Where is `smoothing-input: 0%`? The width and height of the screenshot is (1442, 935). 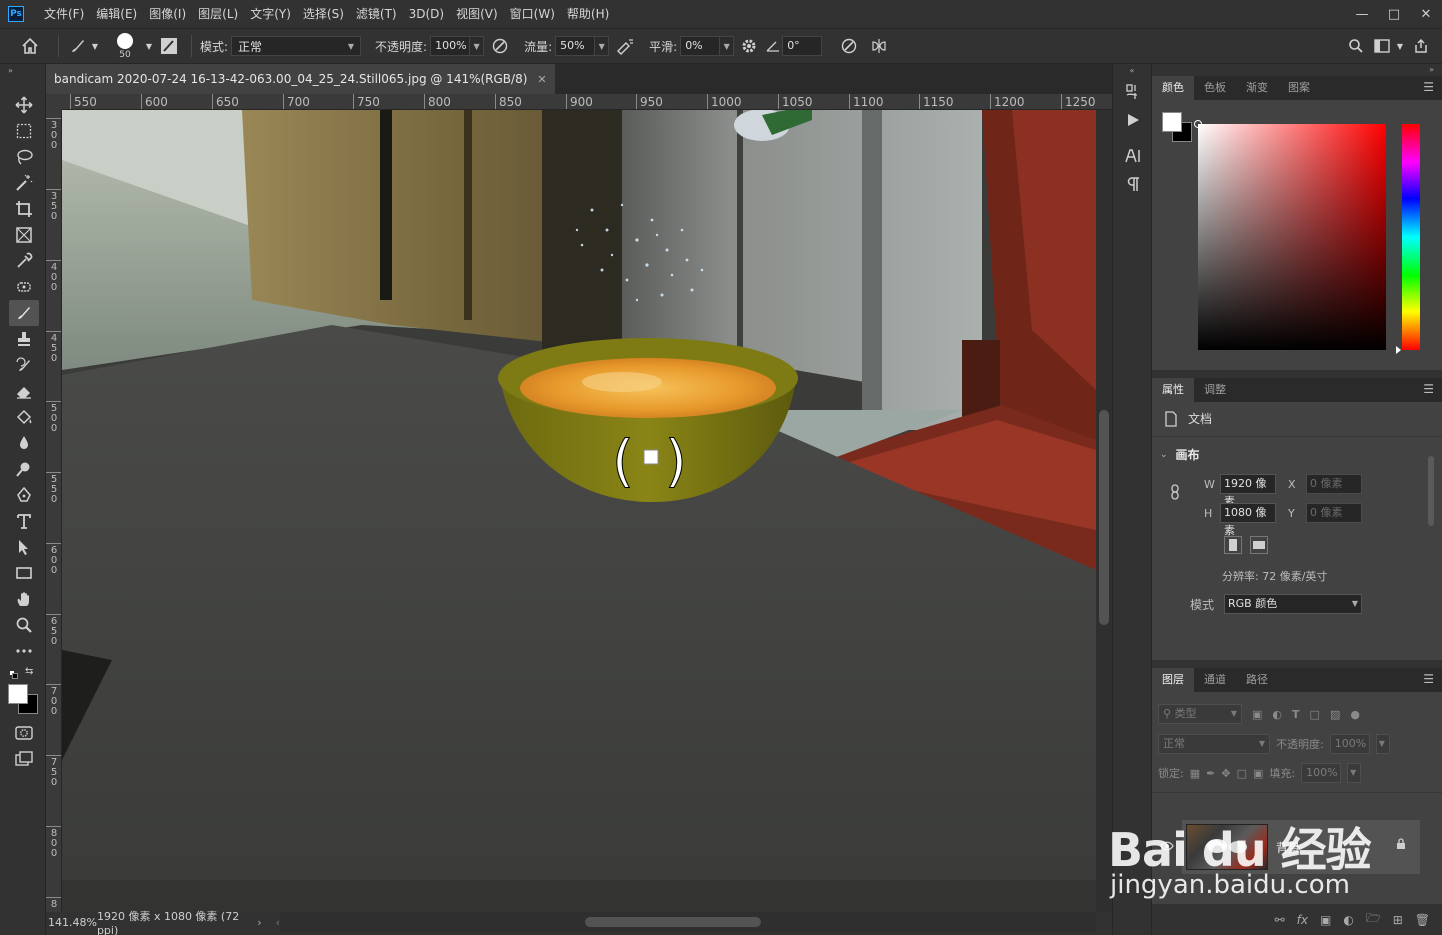 smoothing-input: 0% is located at coordinates (700, 46).